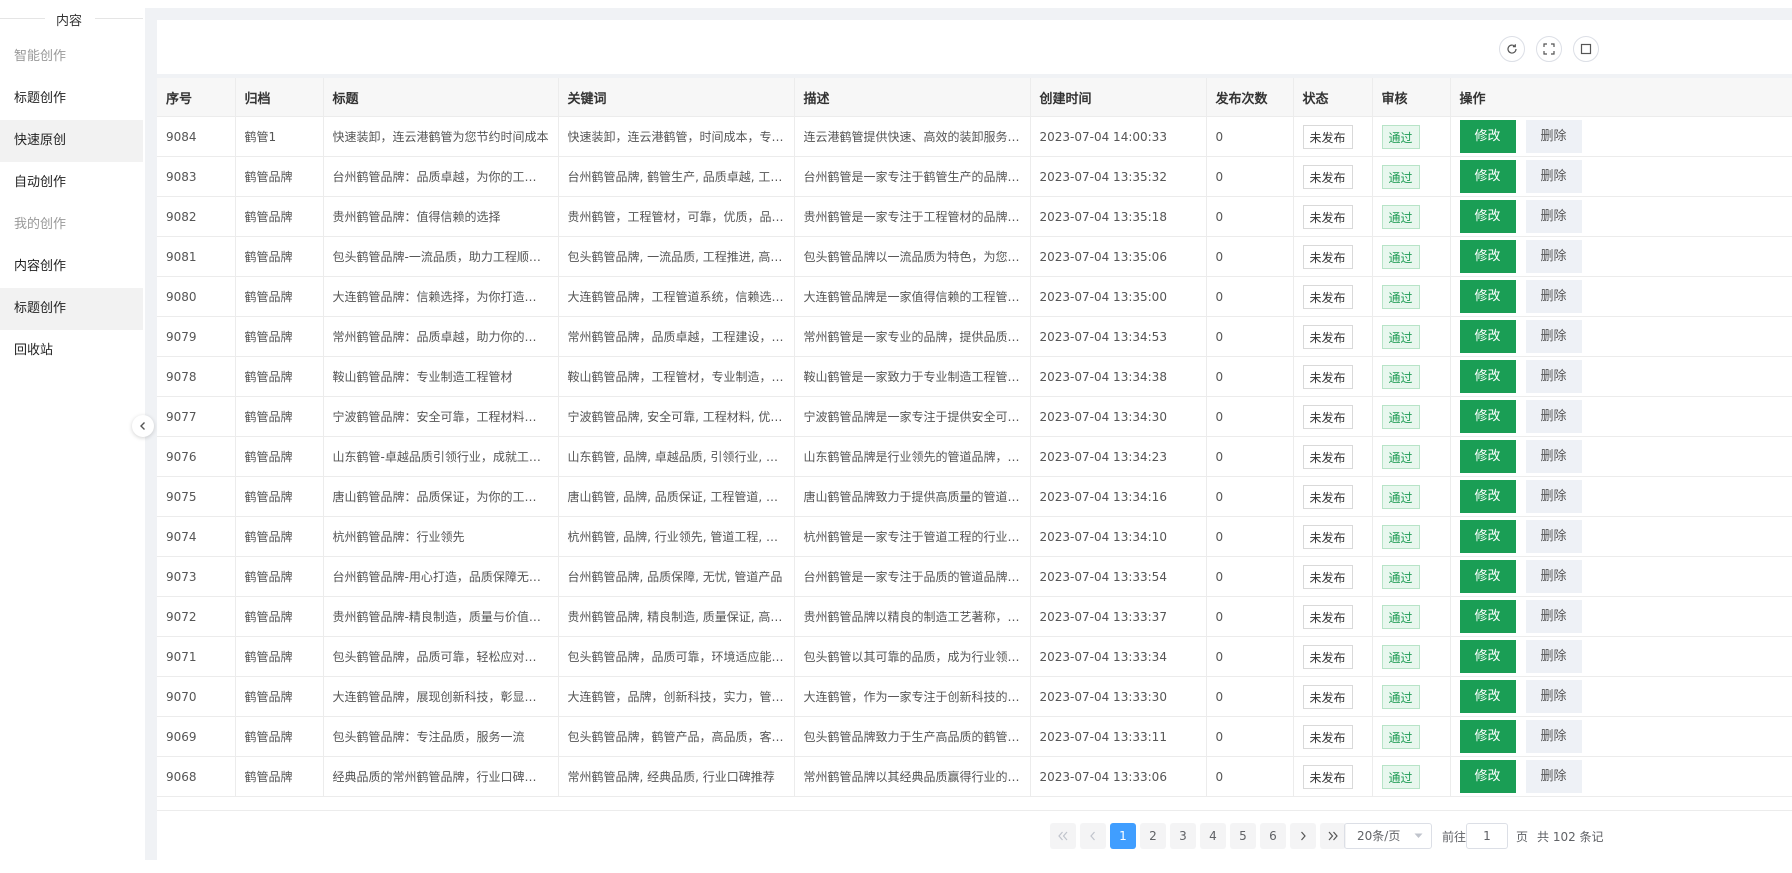  I want to click on page-5-button: 5, so click(1243, 836).